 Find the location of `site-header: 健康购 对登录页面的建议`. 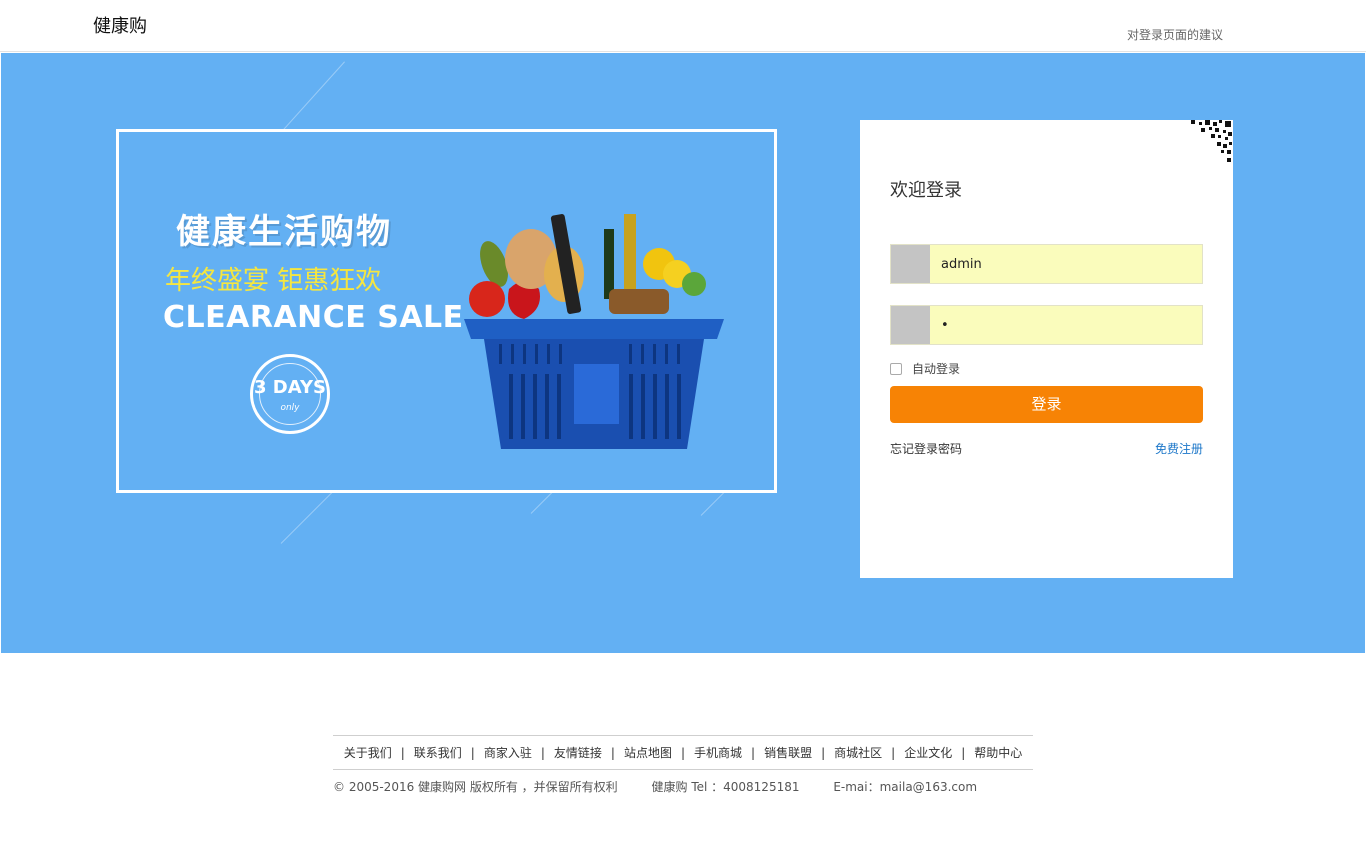

site-header: 健康购 对登录页面的建议 is located at coordinates (683, 26).